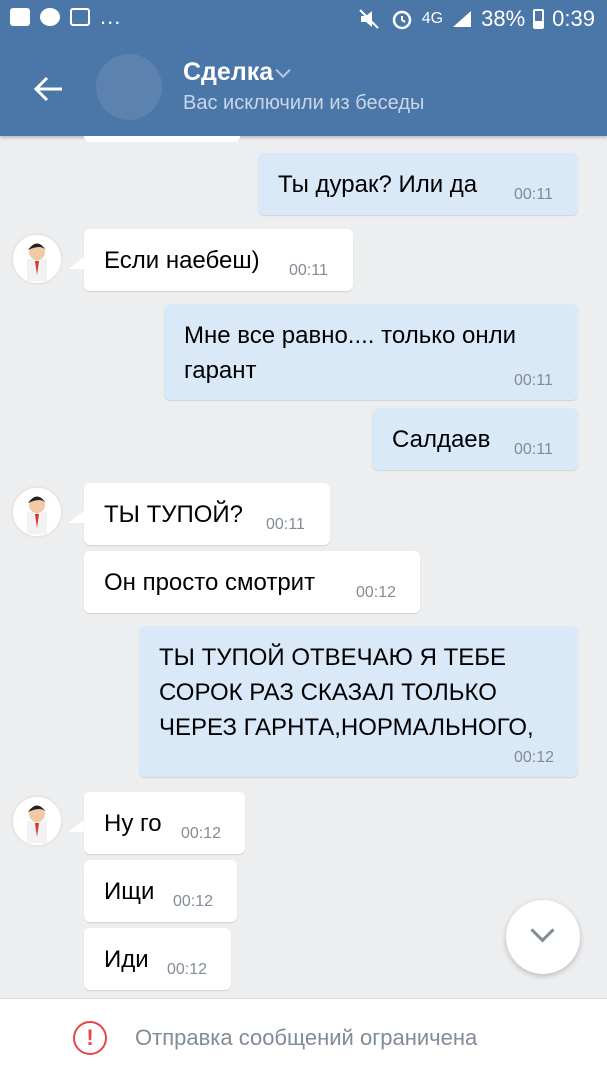 The width and height of the screenshot is (607, 1080). I want to click on message-outgoing: Ты дурак? Или да 00:11, so click(418, 184).